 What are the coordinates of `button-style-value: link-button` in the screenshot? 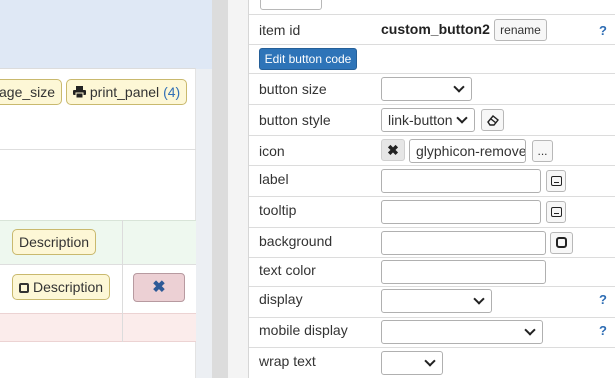 It's located at (420, 120).